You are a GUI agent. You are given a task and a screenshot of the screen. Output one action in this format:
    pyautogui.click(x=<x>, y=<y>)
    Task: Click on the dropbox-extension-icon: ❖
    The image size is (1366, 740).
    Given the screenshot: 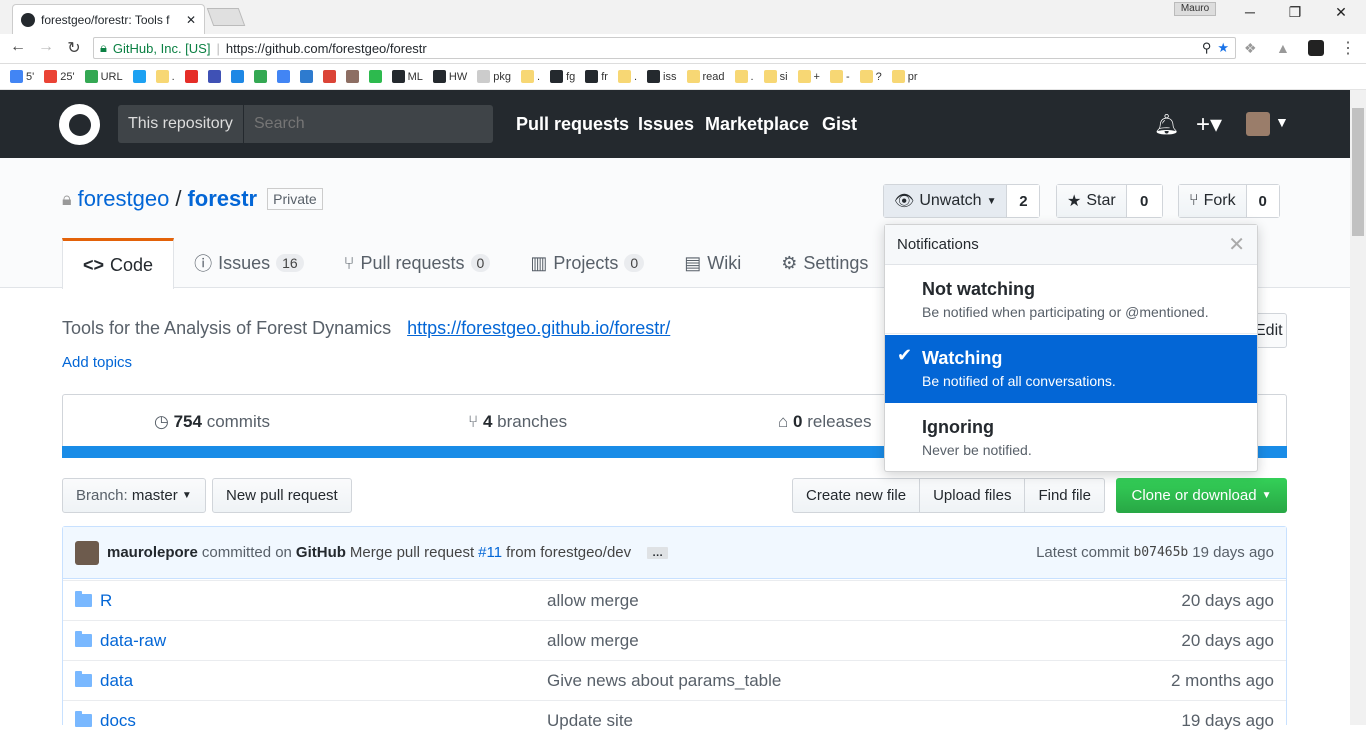 What is the action you would take?
    pyautogui.click(x=1250, y=48)
    